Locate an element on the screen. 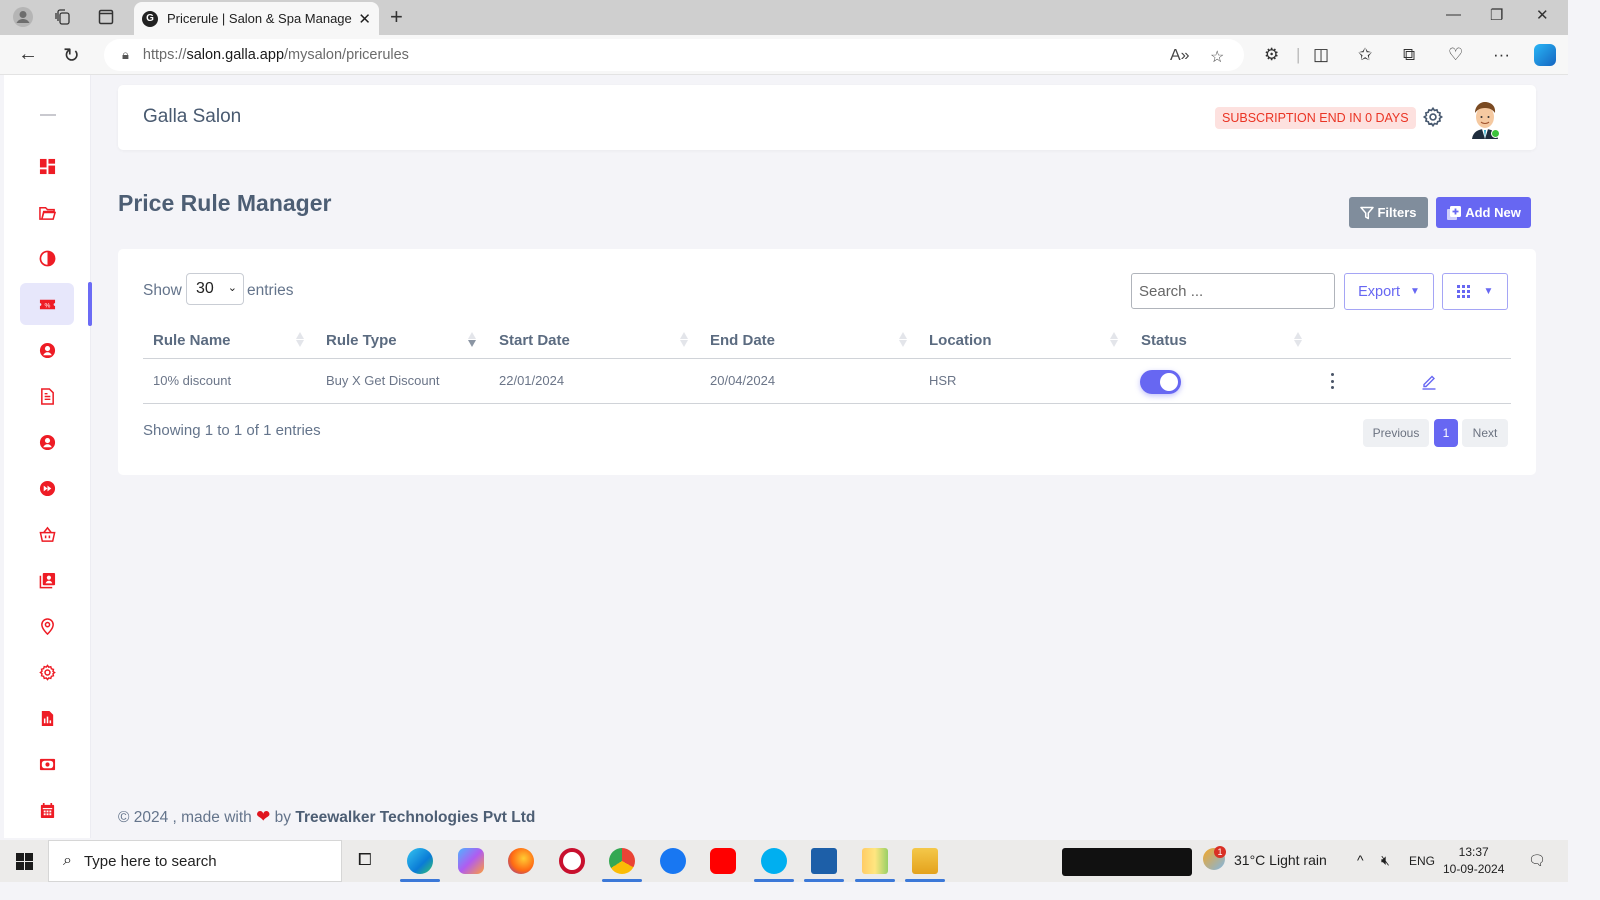 This screenshot has height=900, width=1600. minimize-button: — is located at coordinates (1453, 14).